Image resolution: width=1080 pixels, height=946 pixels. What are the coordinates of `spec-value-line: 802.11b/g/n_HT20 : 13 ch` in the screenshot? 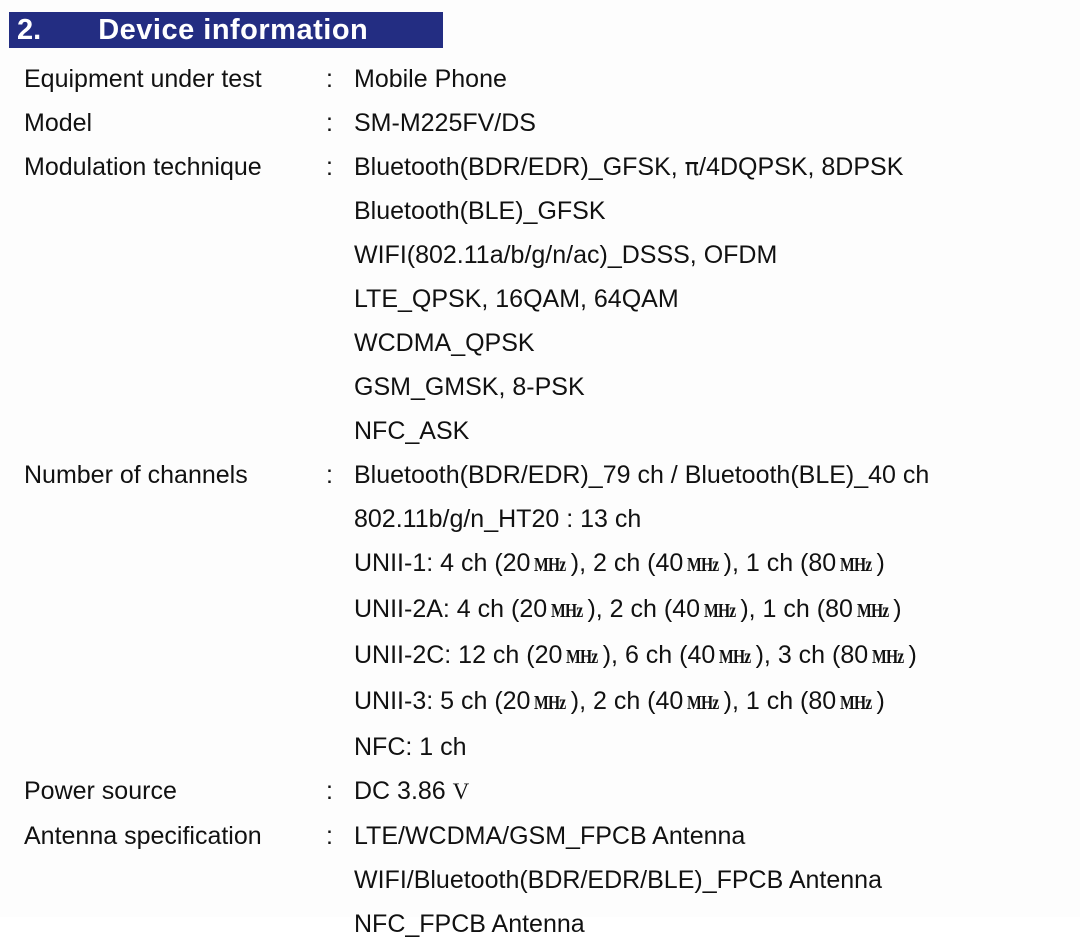 It's located at (717, 519).